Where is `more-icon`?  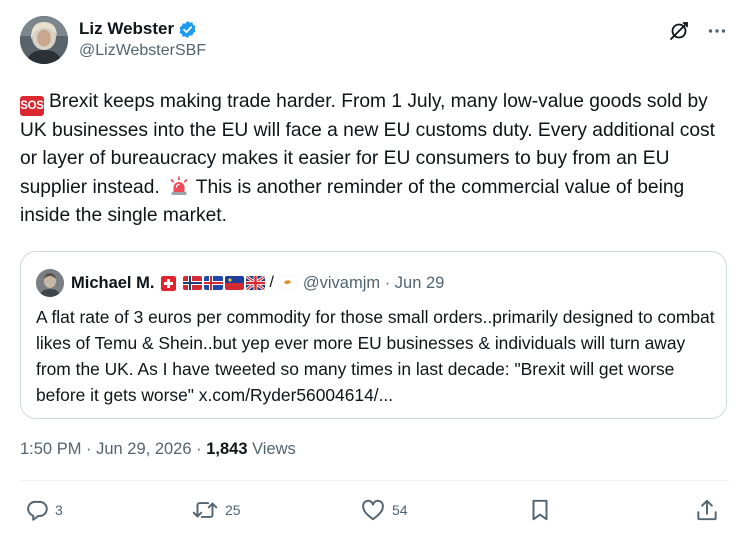
more-icon is located at coordinates (717, 31).